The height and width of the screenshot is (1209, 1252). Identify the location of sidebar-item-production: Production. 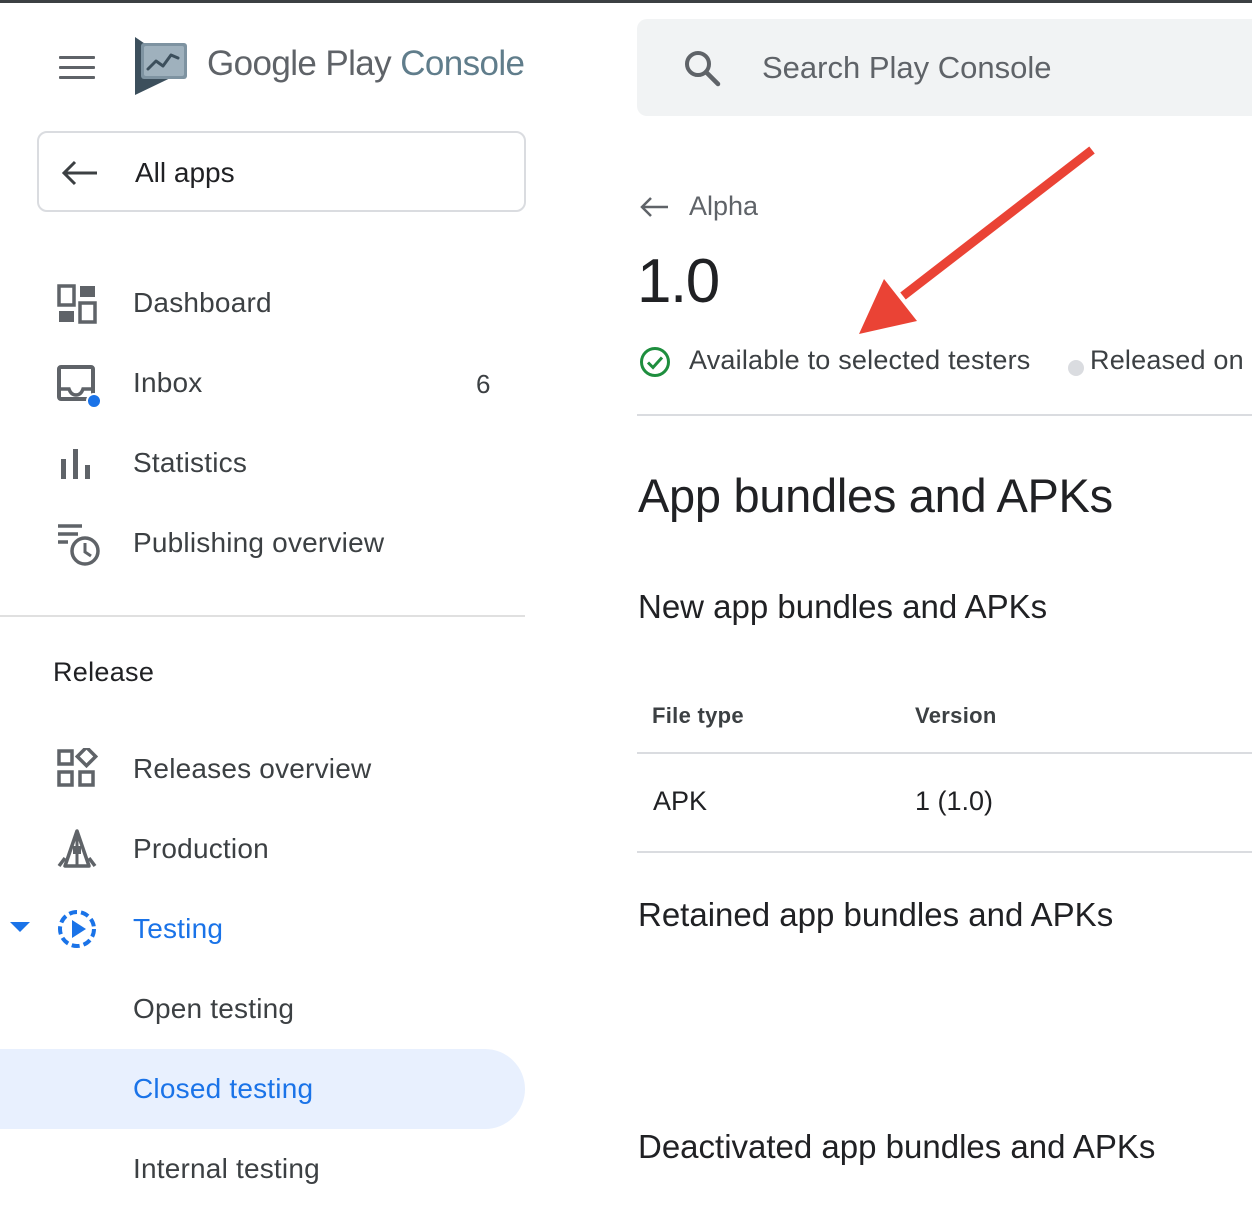
(262, 849).